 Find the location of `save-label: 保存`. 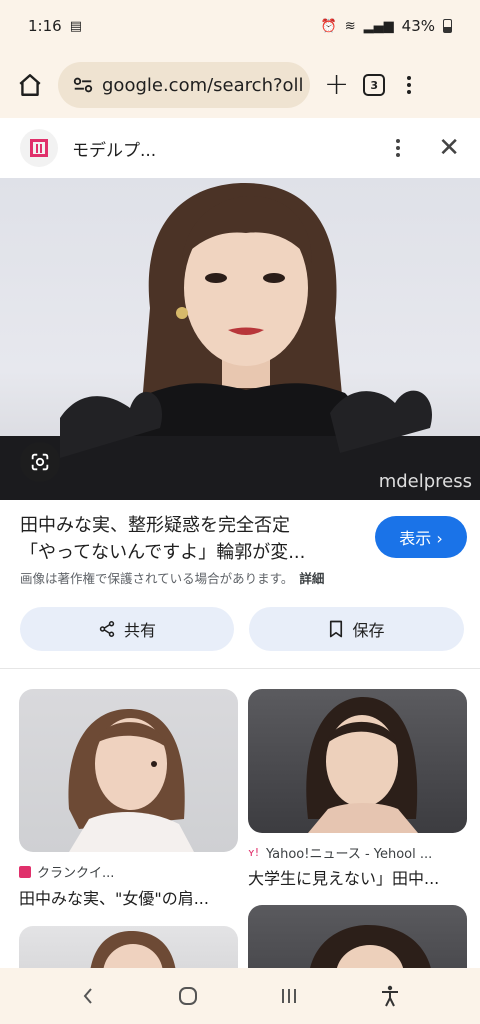

save-label: 保存 is located at coordinates (368, 630).